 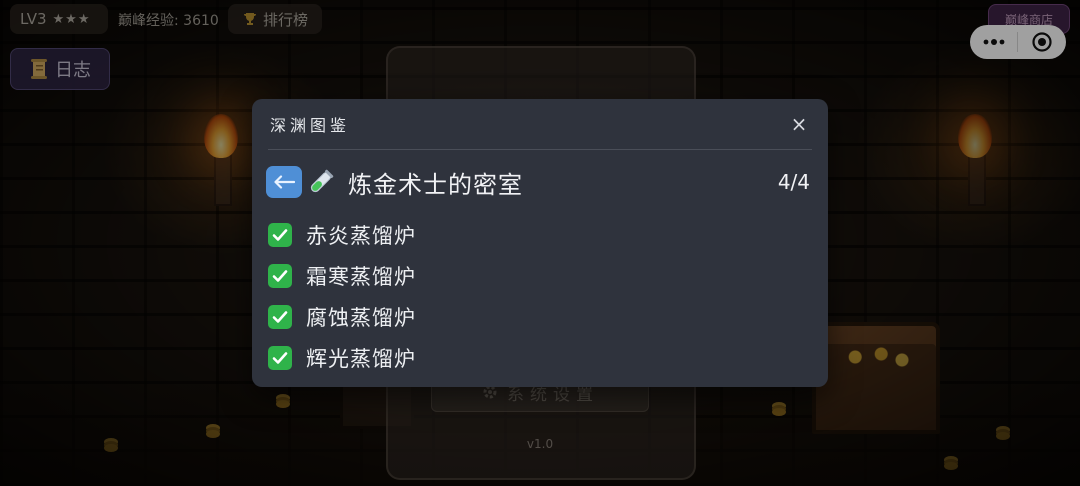 I want to click on close-button: ×, so click(x=799, y=124).